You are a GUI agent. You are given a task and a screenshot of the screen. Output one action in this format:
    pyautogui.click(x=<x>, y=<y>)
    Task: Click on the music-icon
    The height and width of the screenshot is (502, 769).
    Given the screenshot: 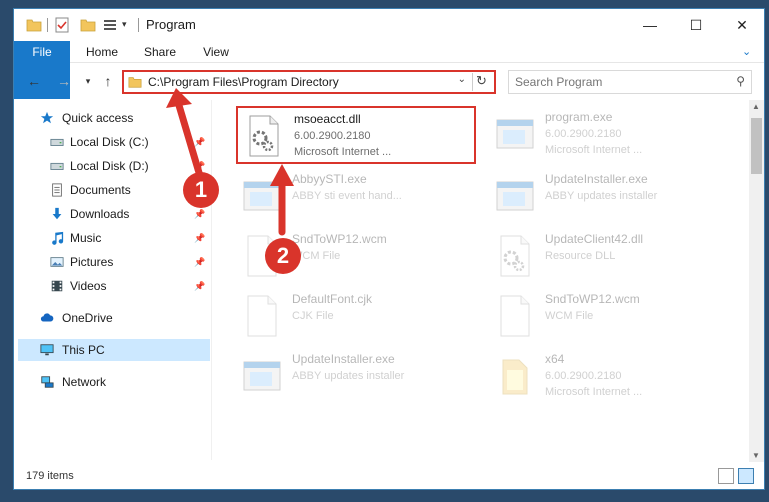 What is the action you would take?
    pyautogui.click(x=58, y=238)
    